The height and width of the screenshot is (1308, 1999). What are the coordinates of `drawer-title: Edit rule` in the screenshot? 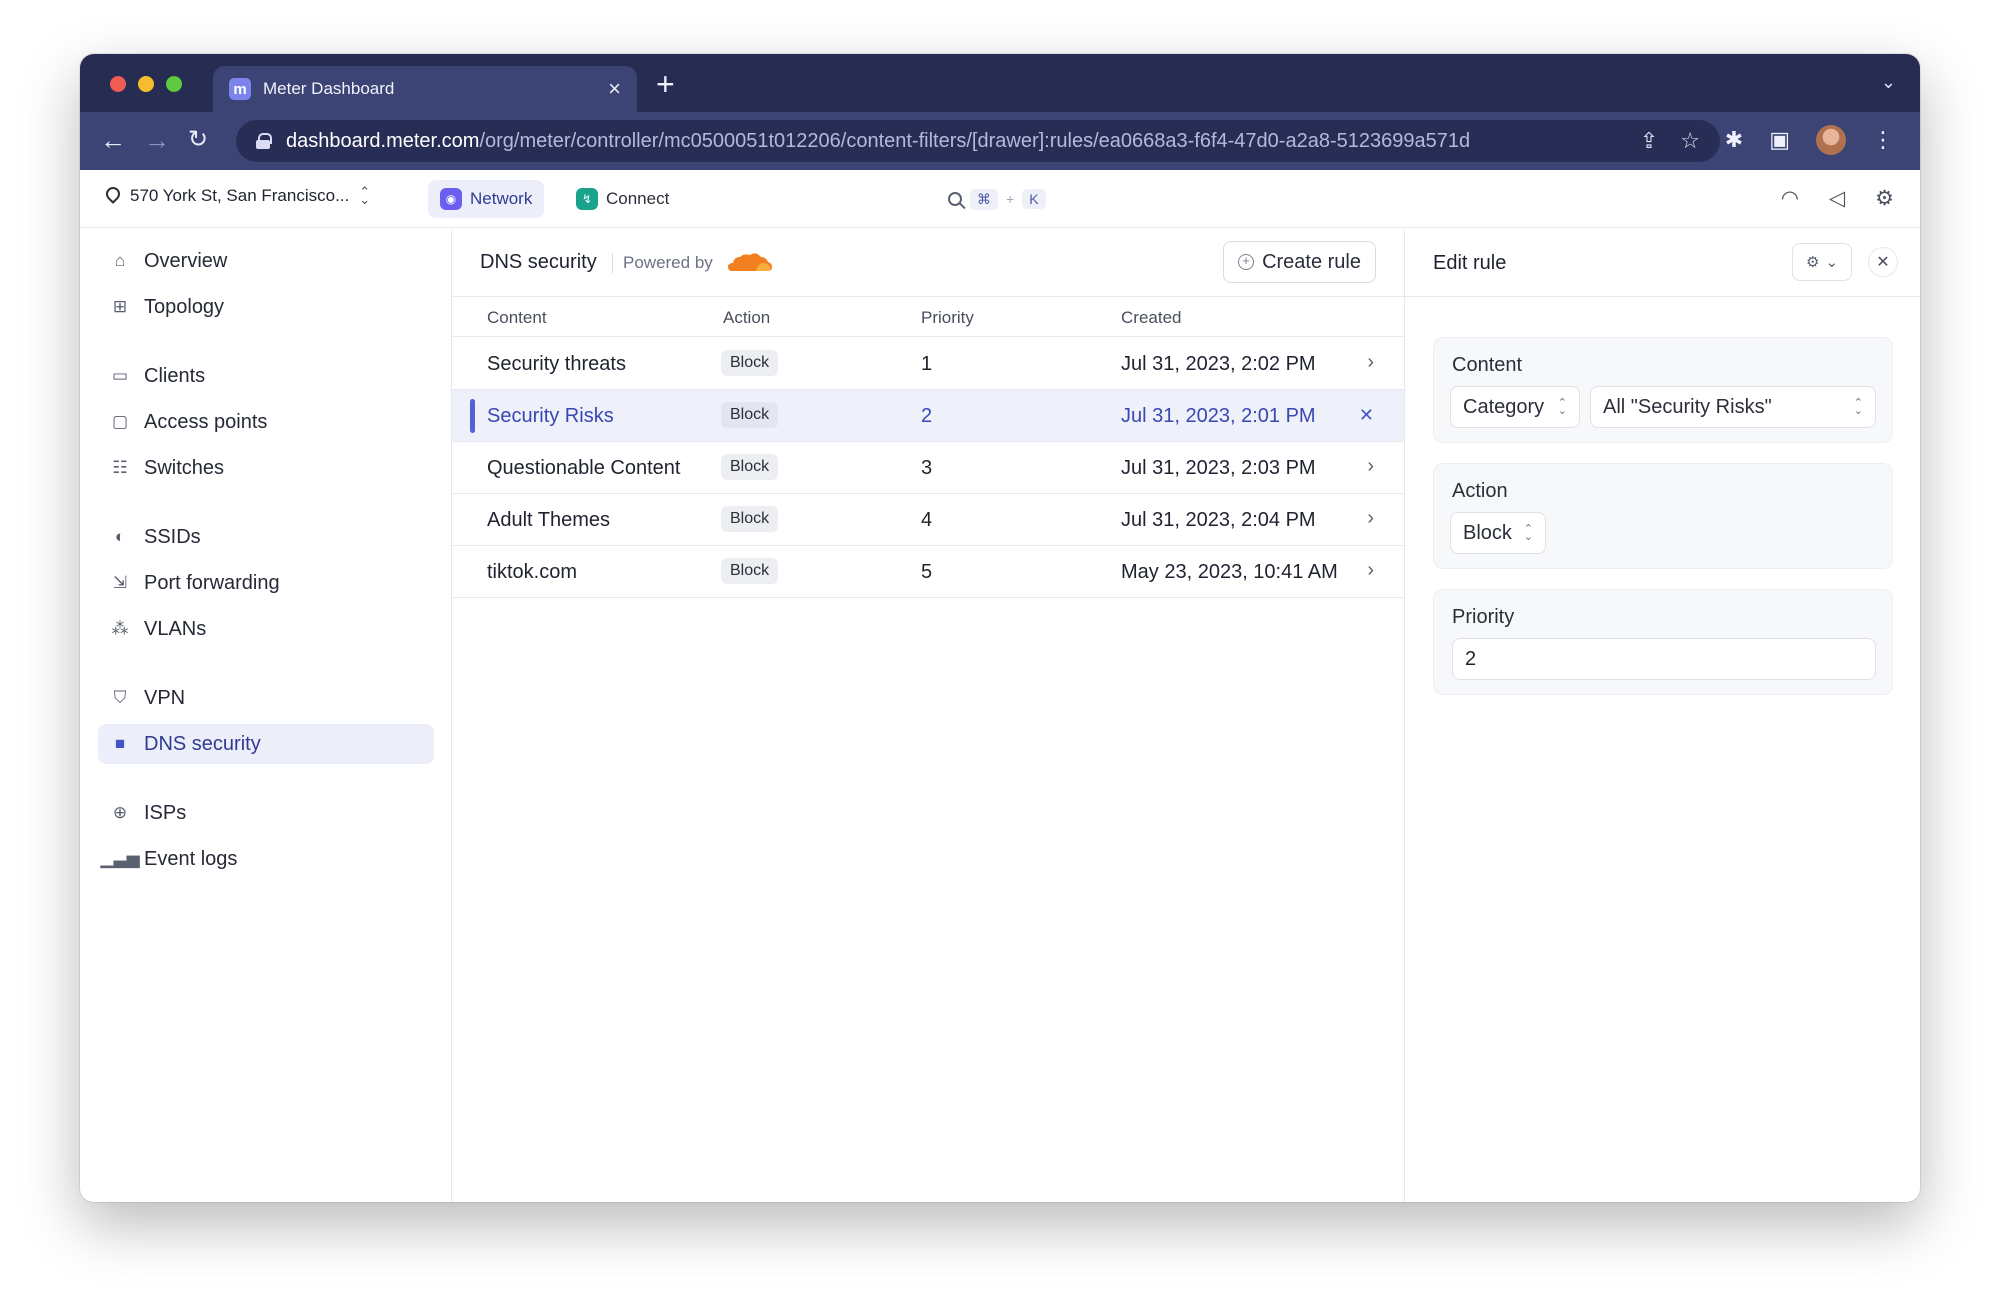 It's located at (1470, 263).